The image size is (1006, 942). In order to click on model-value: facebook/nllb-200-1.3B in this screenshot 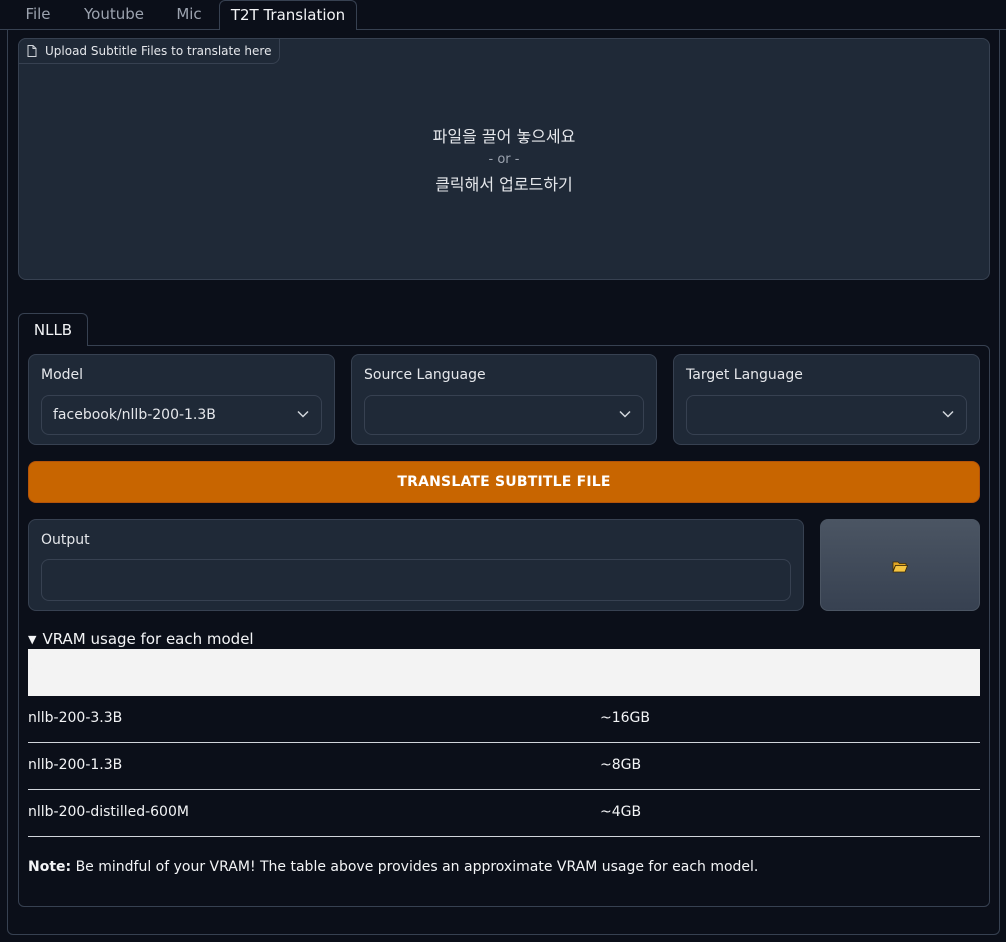, I will do `click(134, 415)`.